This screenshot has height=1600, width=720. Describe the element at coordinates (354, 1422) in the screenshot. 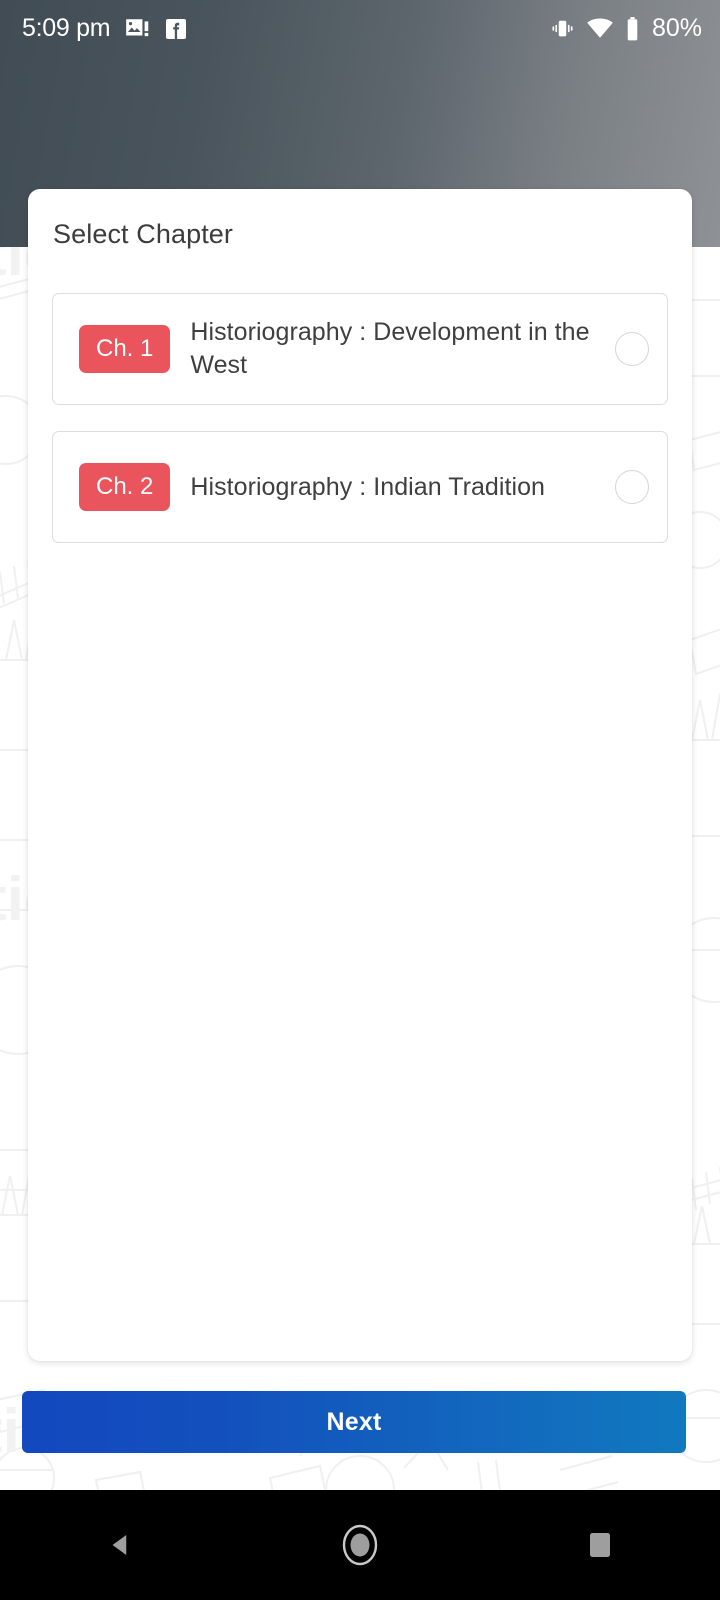

I see `next-button: Next` at that location.